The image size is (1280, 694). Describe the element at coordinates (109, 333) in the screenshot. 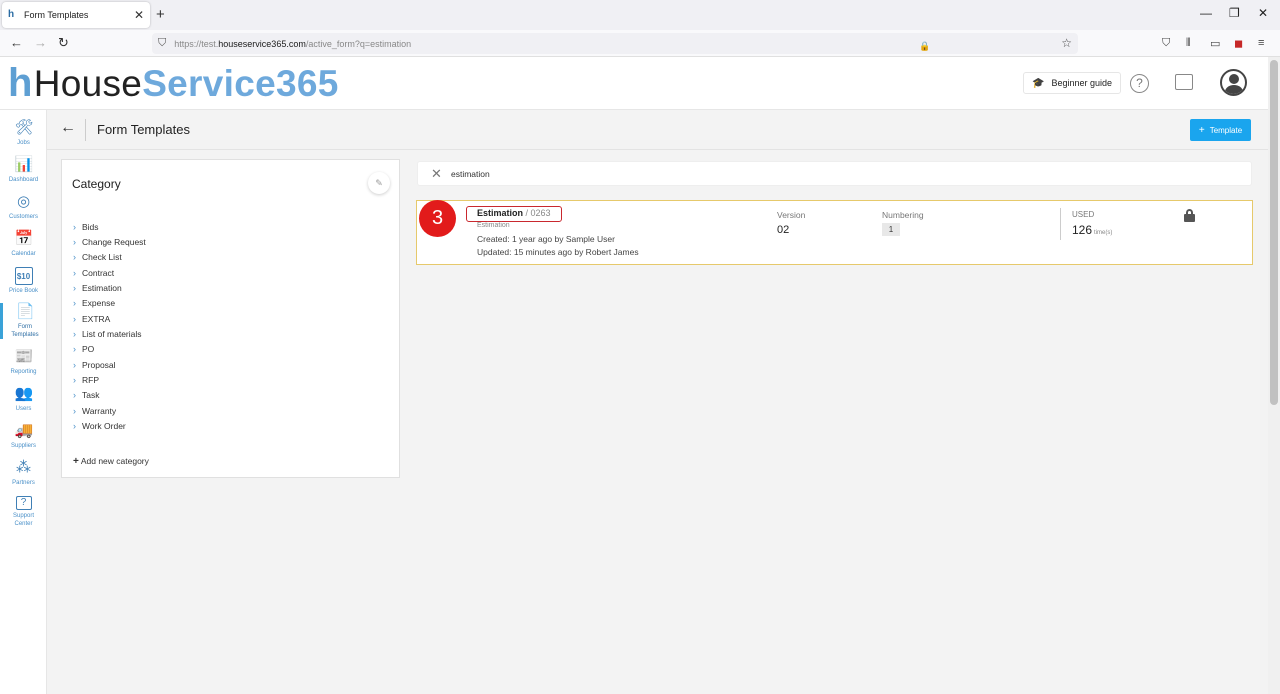

I see `category-item: › List of materials` at that location.